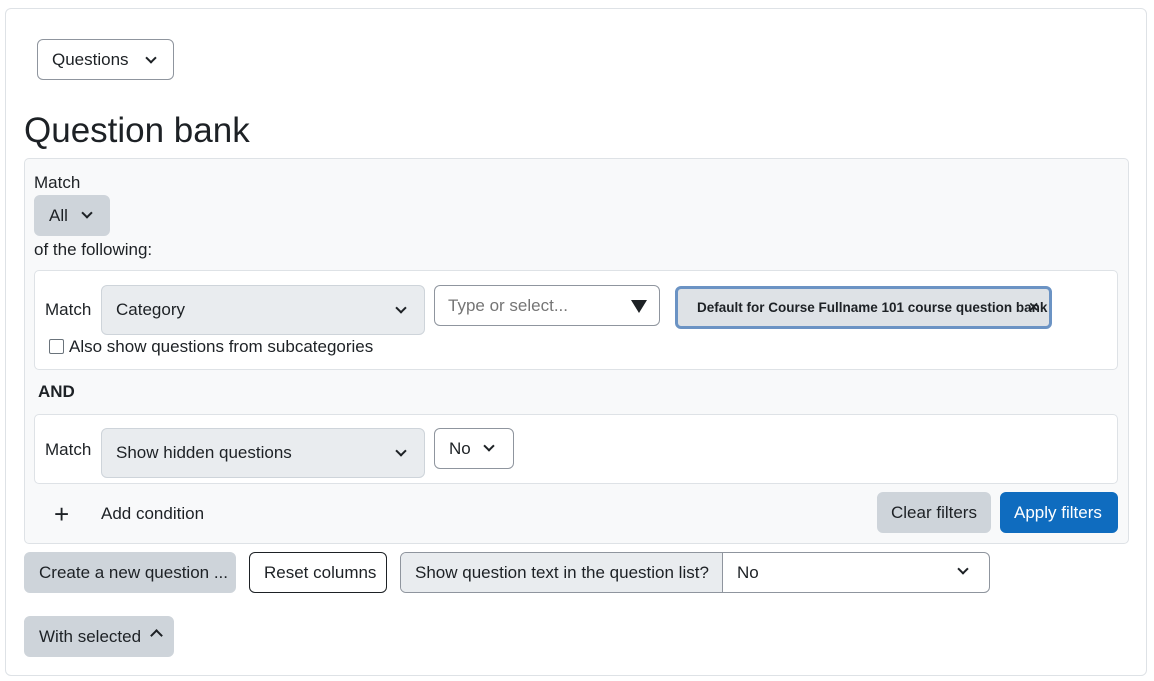  Describe the element at coordinates (221, 346) in the screenshot. I see `subcategories-label: Also show questions from subcategories` at that location.